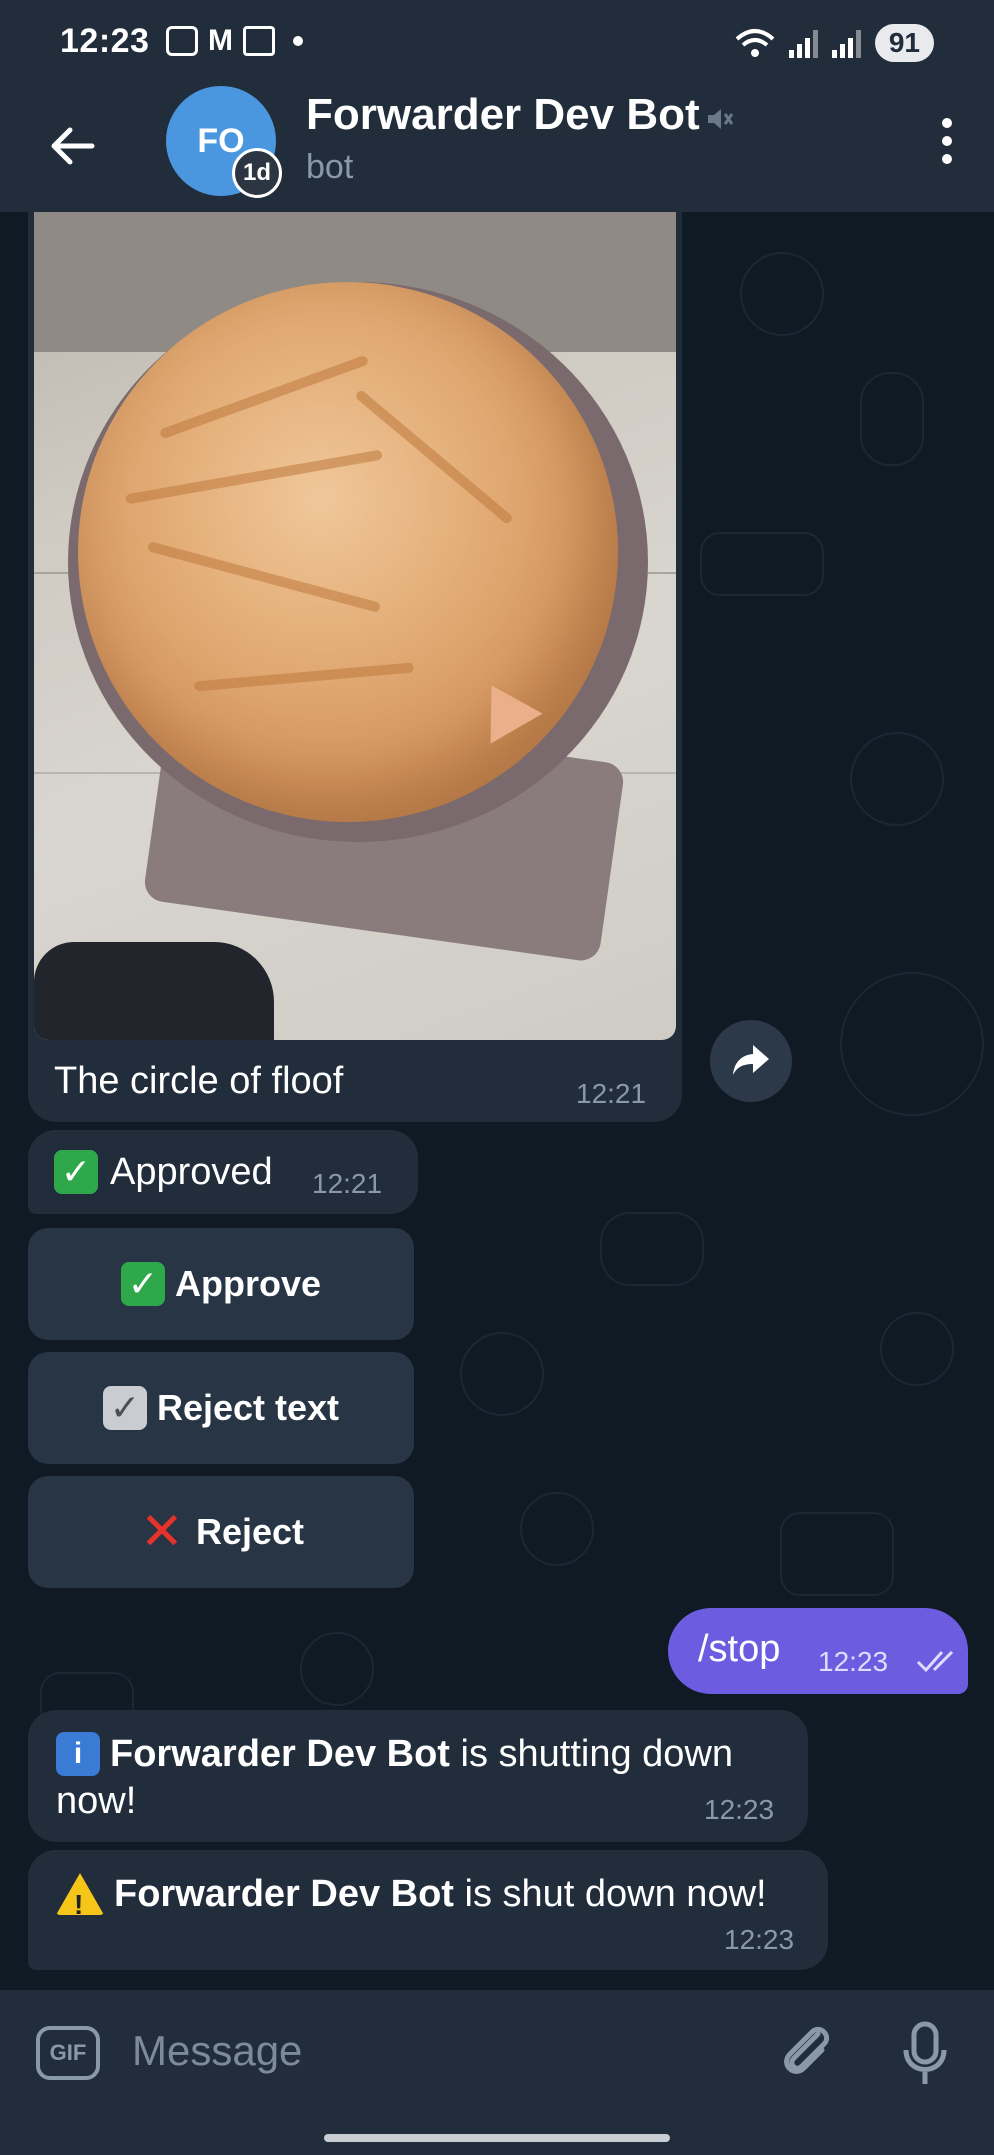 This screenshot has height=2155, width=994. Describe the element at coordinates (298, 41) in the screenshot. I see `more-notifications-dot-icon` at that location.